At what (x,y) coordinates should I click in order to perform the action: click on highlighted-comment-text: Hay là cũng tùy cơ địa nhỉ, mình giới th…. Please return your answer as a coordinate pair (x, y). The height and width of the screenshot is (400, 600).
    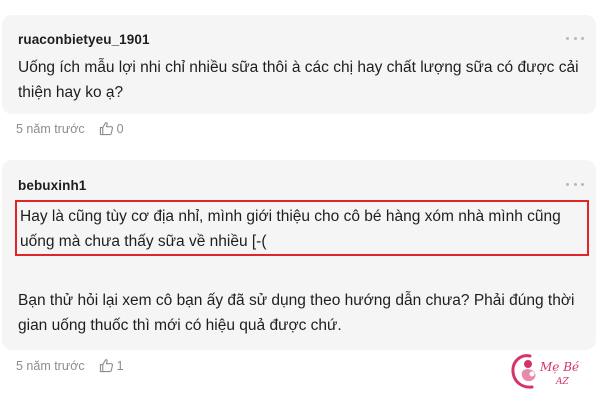
    Looking at the image, I should click on (290, 229).